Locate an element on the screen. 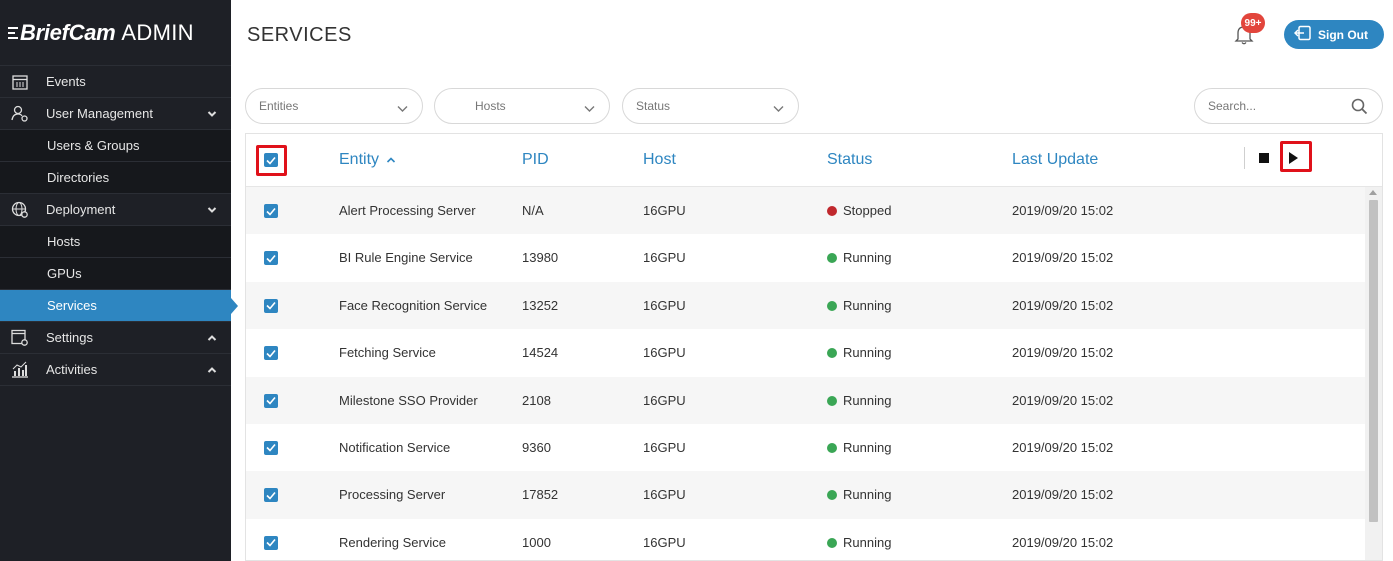 The height and width of the screenshot is (561, 1393). sidebar-item-label: Settings is located at coordinates (69, 337).